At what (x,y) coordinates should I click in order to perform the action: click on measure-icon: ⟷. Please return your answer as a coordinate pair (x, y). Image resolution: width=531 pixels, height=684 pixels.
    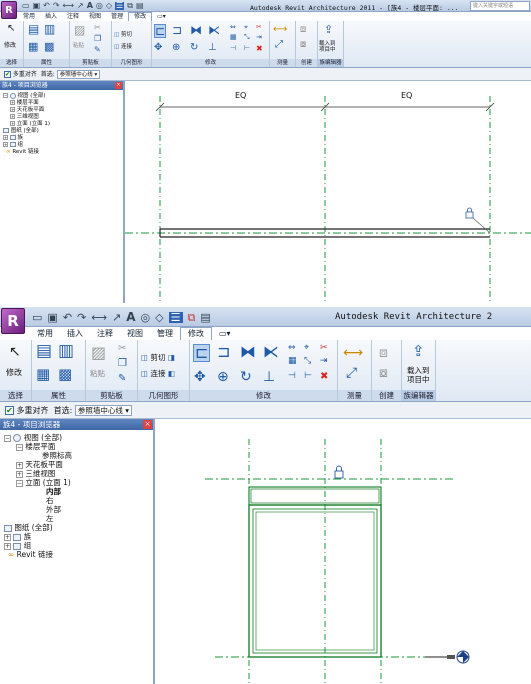
    Looking at the image, I should click on (68, 6).